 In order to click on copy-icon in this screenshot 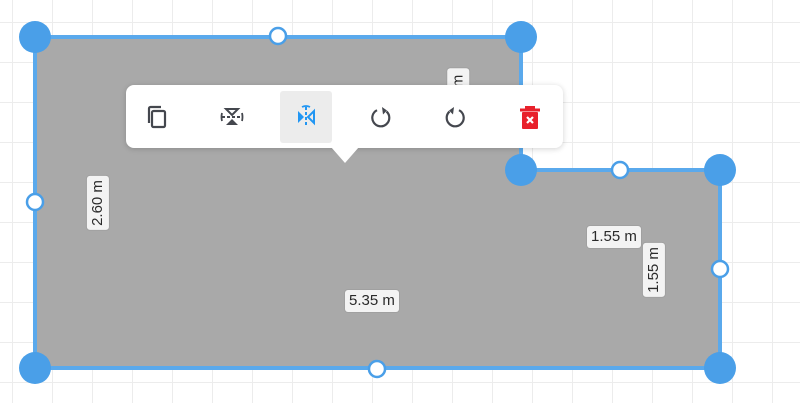, I will do `click(157, 116)`.